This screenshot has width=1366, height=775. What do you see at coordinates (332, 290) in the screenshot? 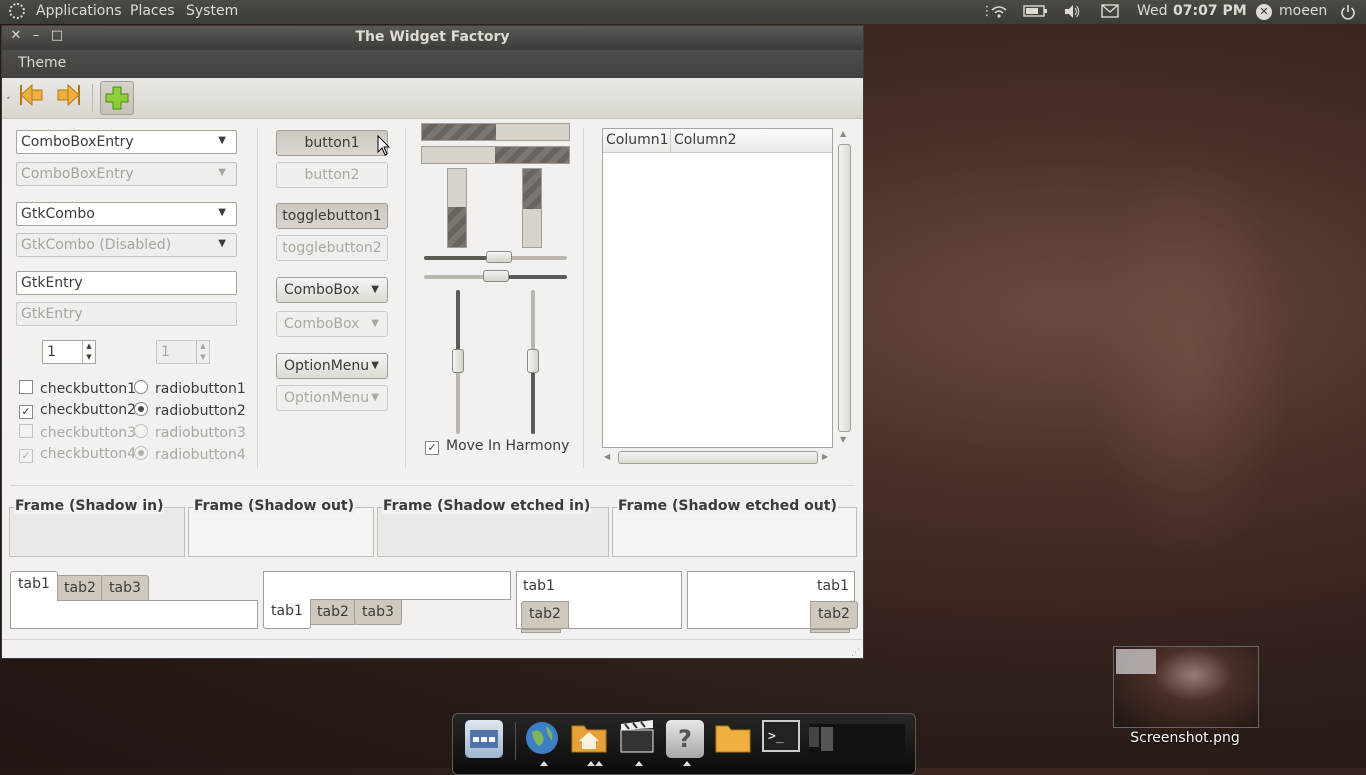
I see `combobox: ComboBox ▼` at bounding box center [332, 290].